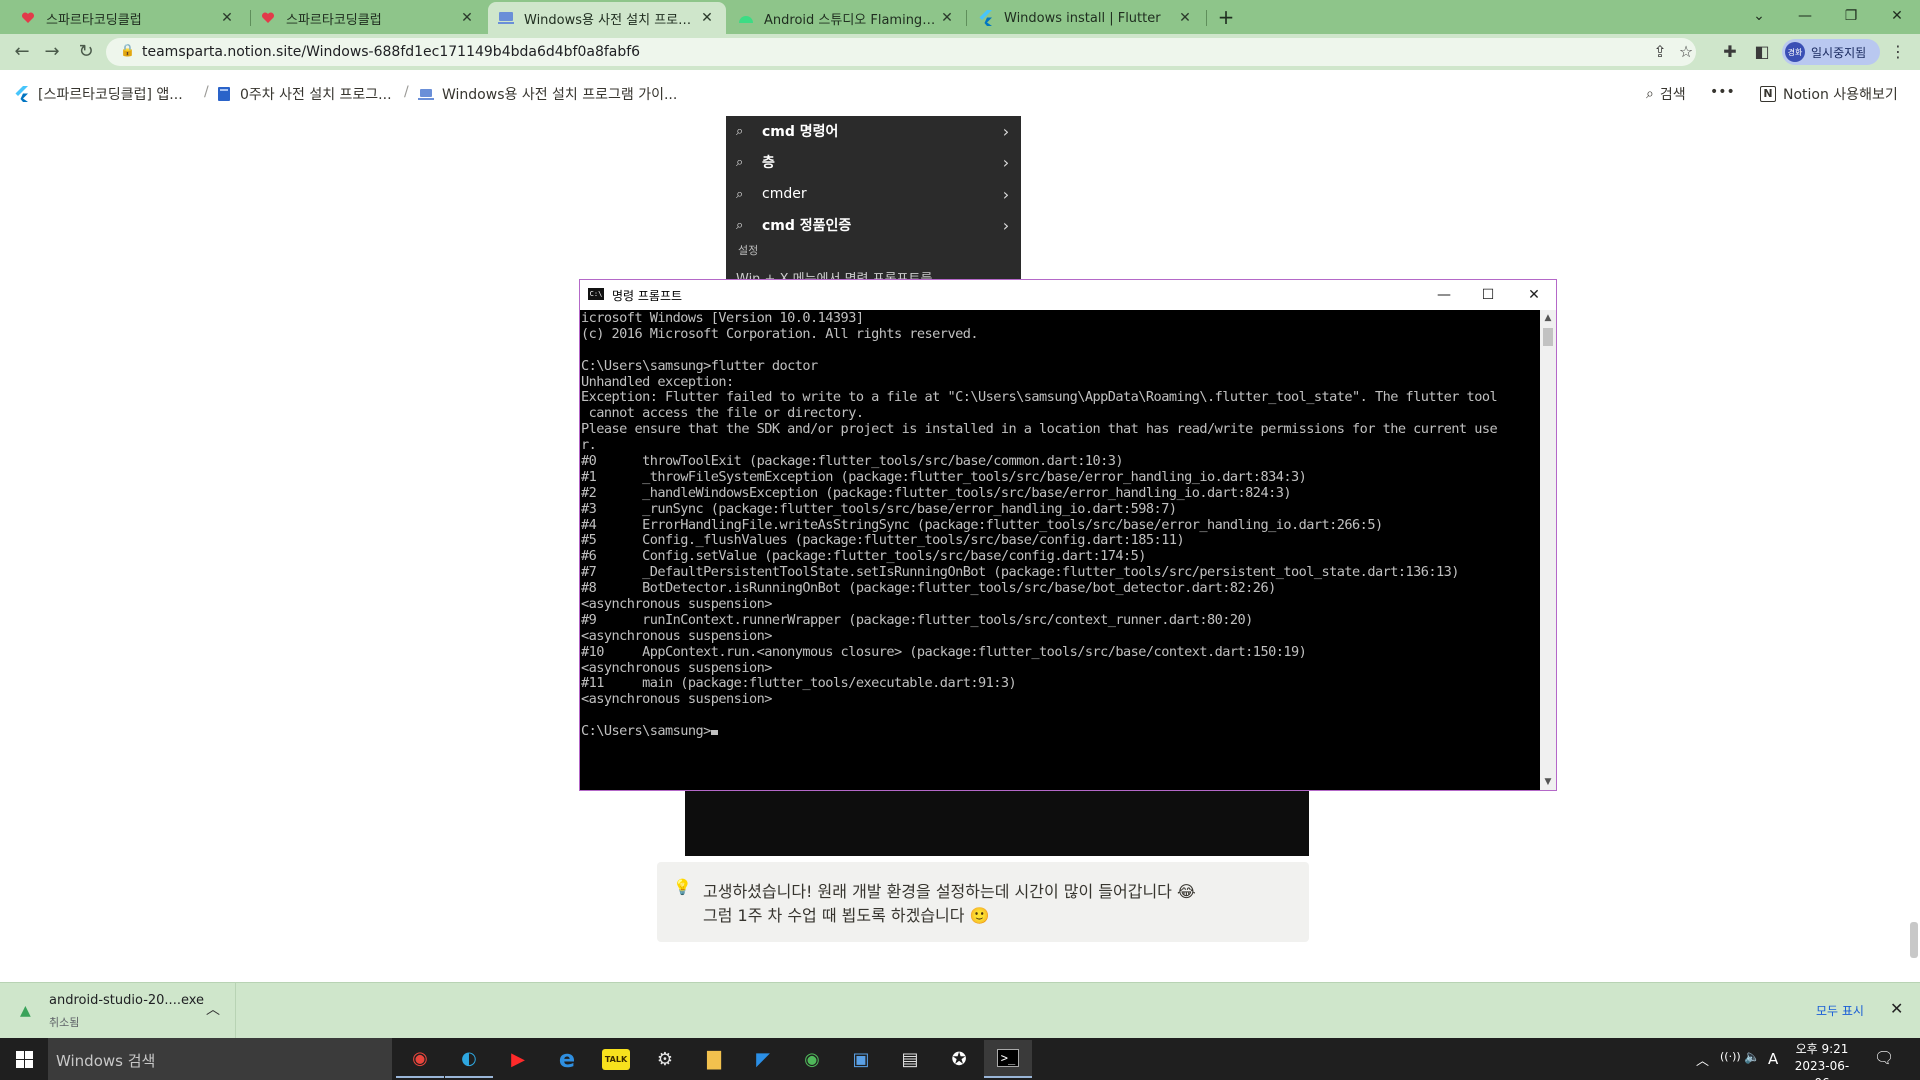 This screenshot has width=1920, height=1080. I want to click on tab-search-dropdown-icon: ⌄, so click(1759, 16).